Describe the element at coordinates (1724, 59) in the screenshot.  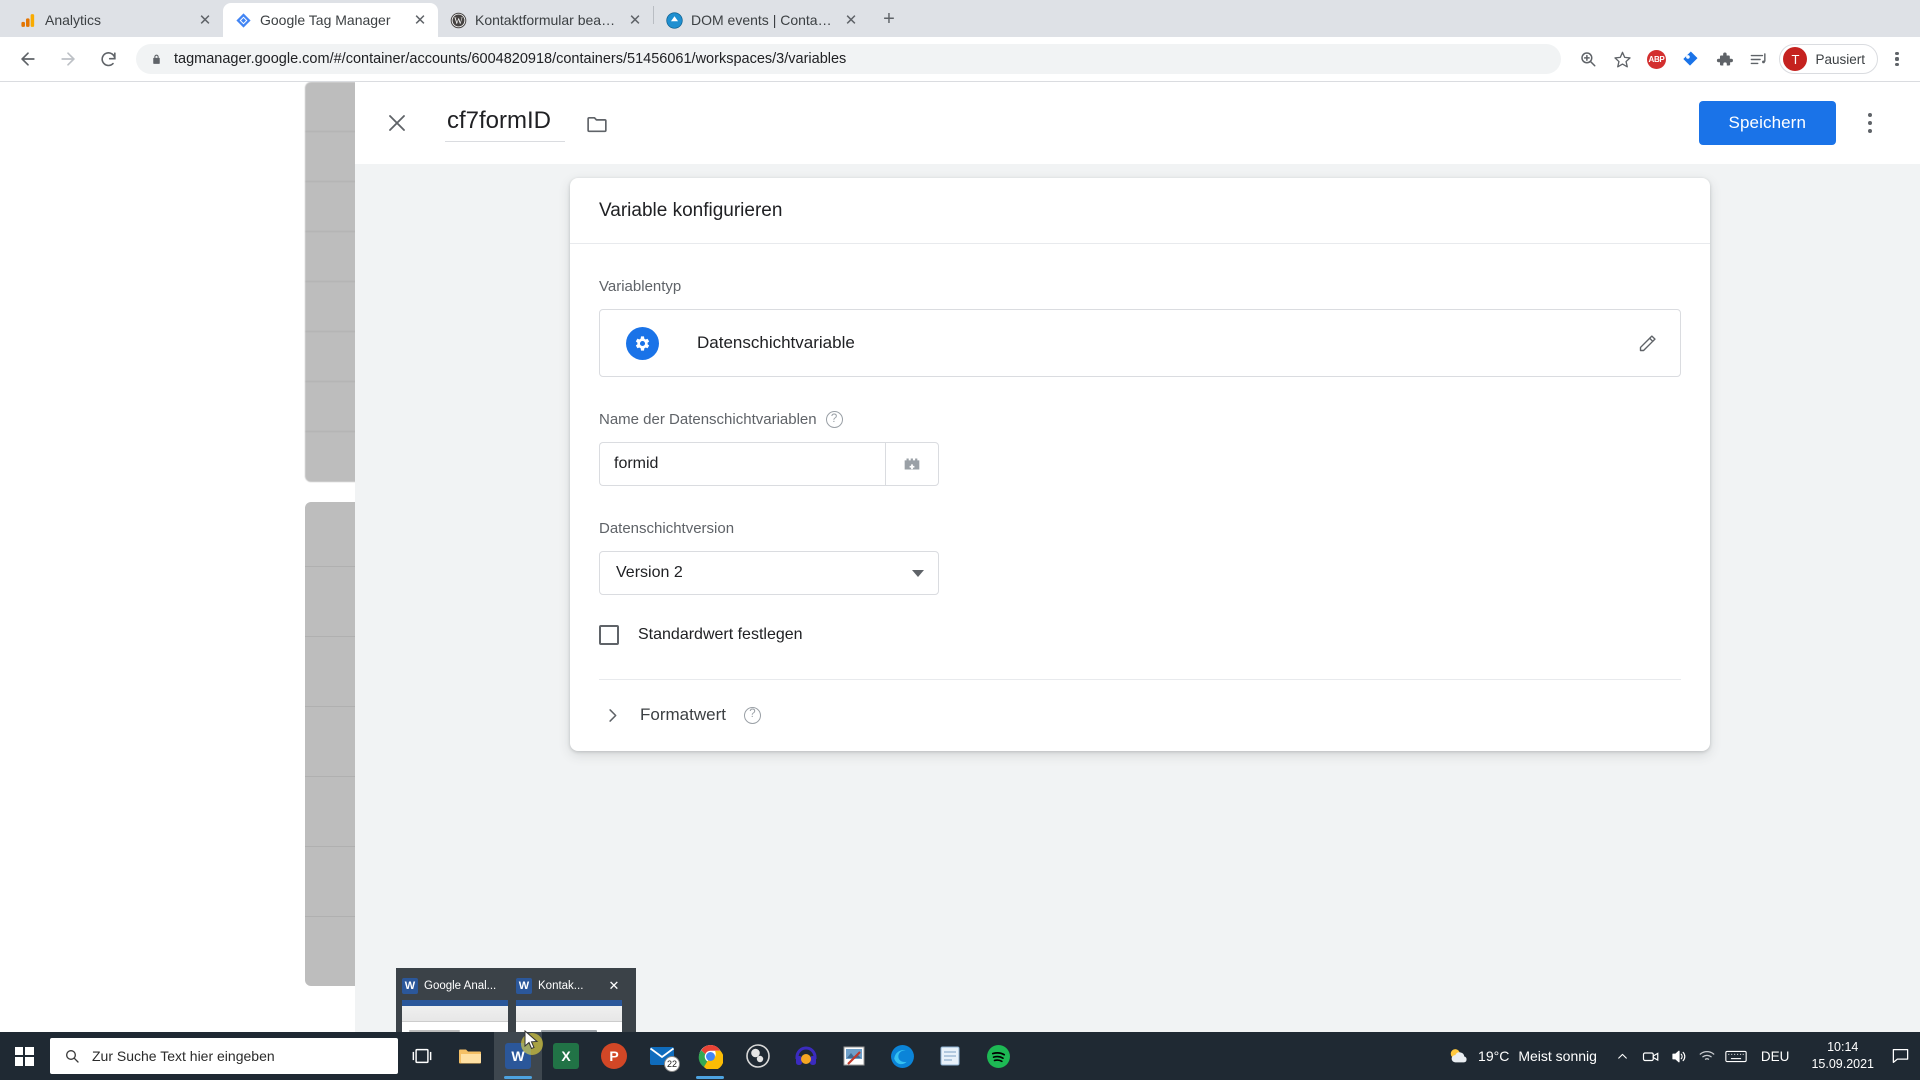
I see `extensions-puzzle-icon` at that location.